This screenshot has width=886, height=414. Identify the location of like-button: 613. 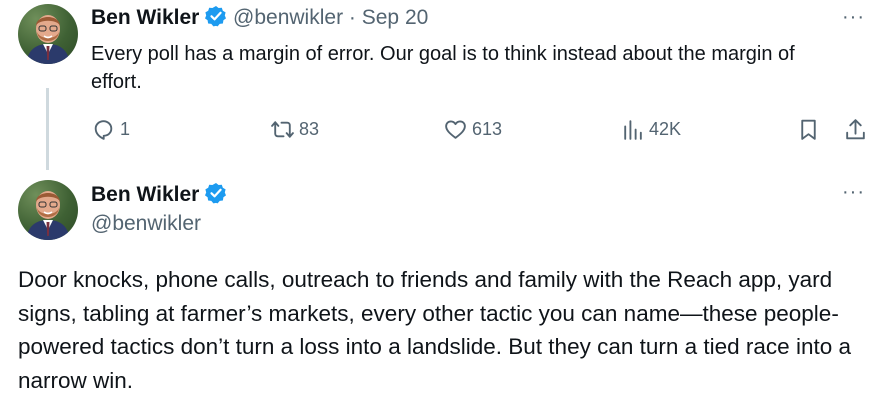
(472, 129).